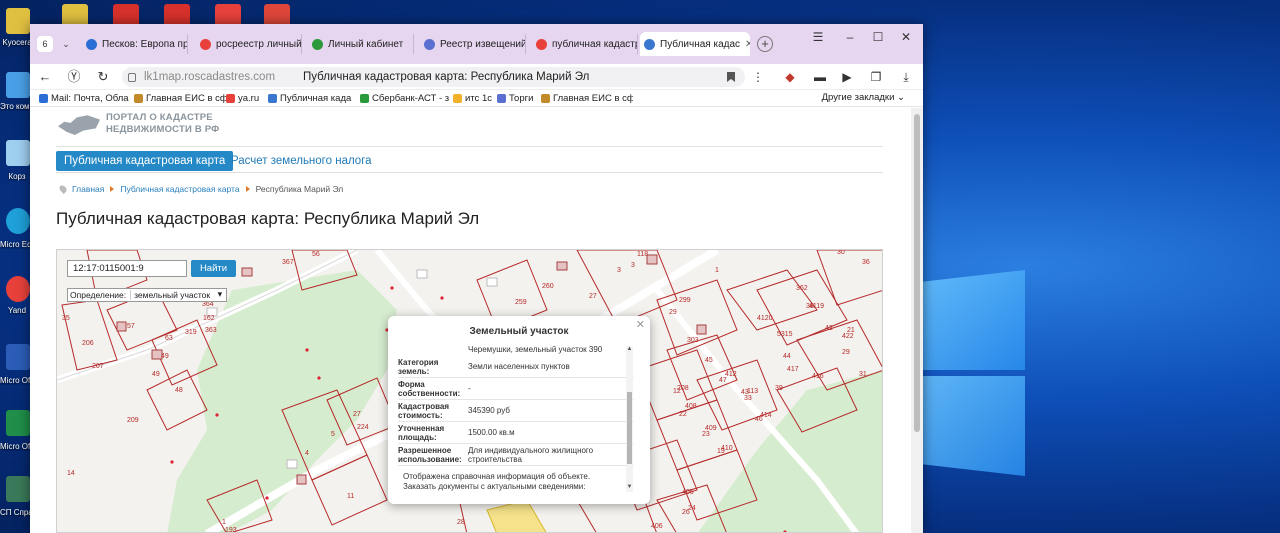 This screenshot has width=1280, height=533. Describe the element at coordinates (790, 77) in the screenshot. I see `extension-icon: ◆` at that location.